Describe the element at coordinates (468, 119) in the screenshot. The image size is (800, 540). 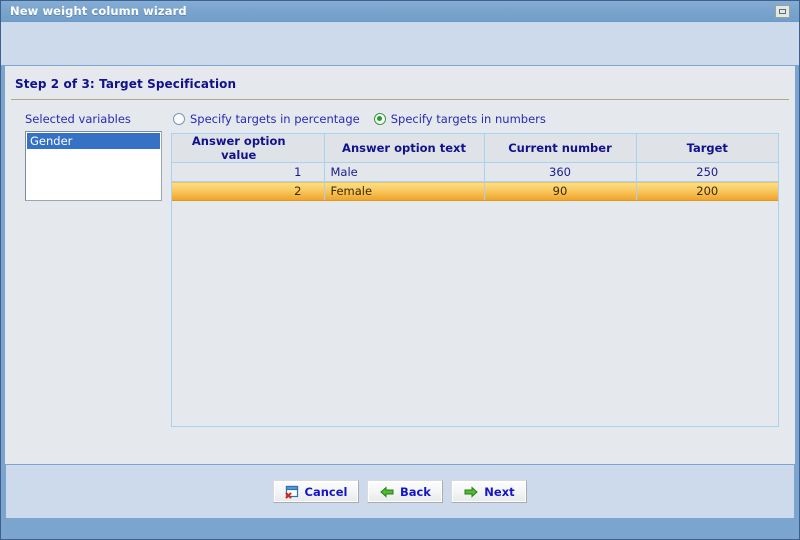
I see `radio-label: Specify targets in numbers` at that location.